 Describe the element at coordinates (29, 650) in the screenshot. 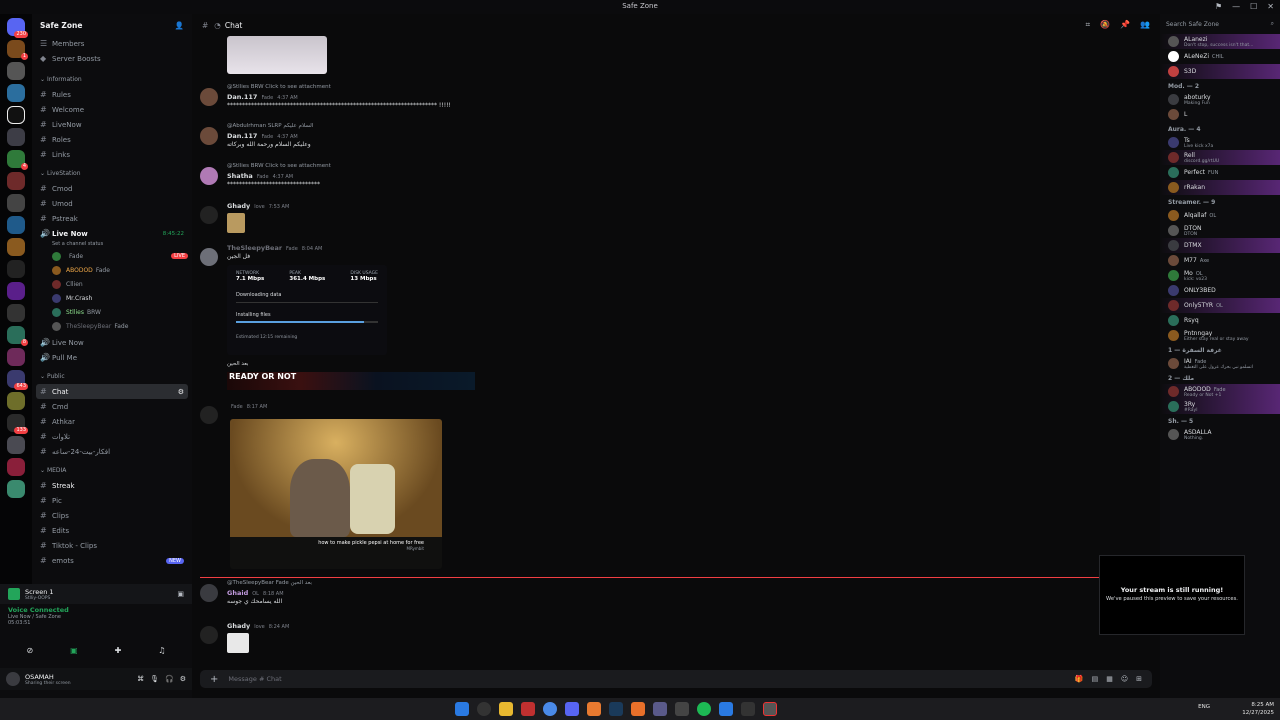

I see `camera-off-icon: ⊘` at that location.